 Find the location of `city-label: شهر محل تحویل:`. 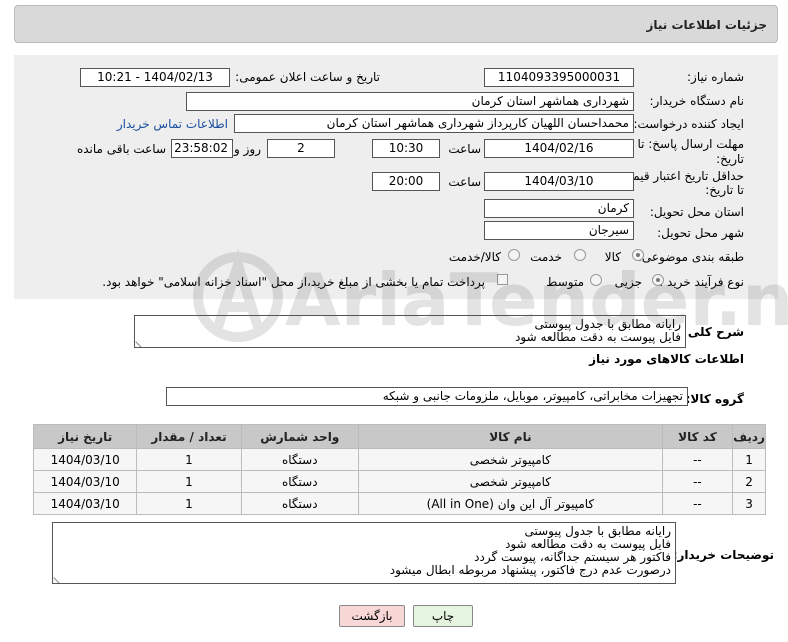

city-label: شهر محل تحویل: is located at coordinates (700, 233).